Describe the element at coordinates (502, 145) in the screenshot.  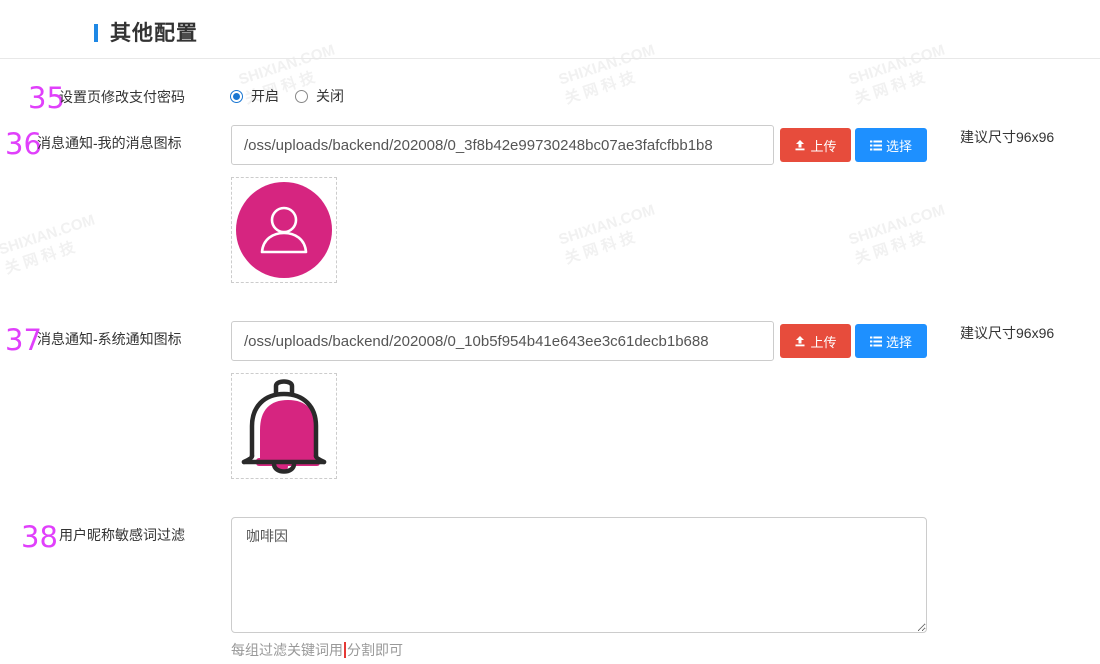
I see `my-message-icon-path-input` at that location.